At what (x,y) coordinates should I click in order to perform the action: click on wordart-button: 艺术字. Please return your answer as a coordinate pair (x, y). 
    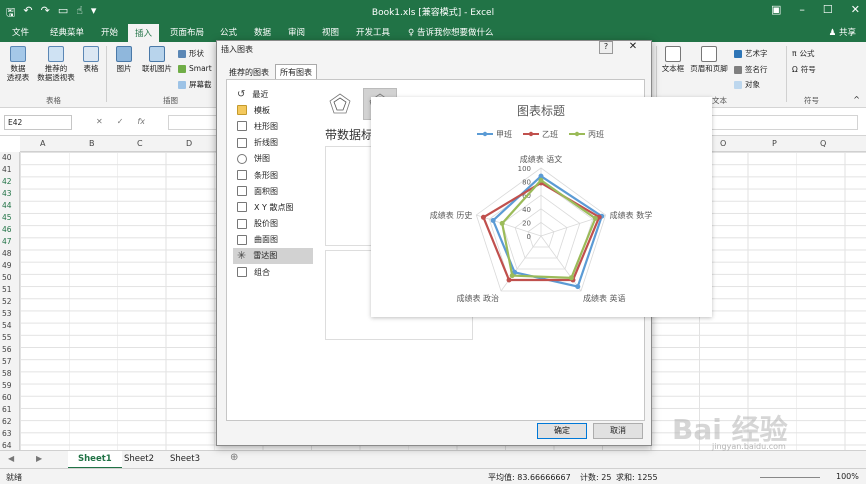
    Looking at the image, I should click on (751, 53).